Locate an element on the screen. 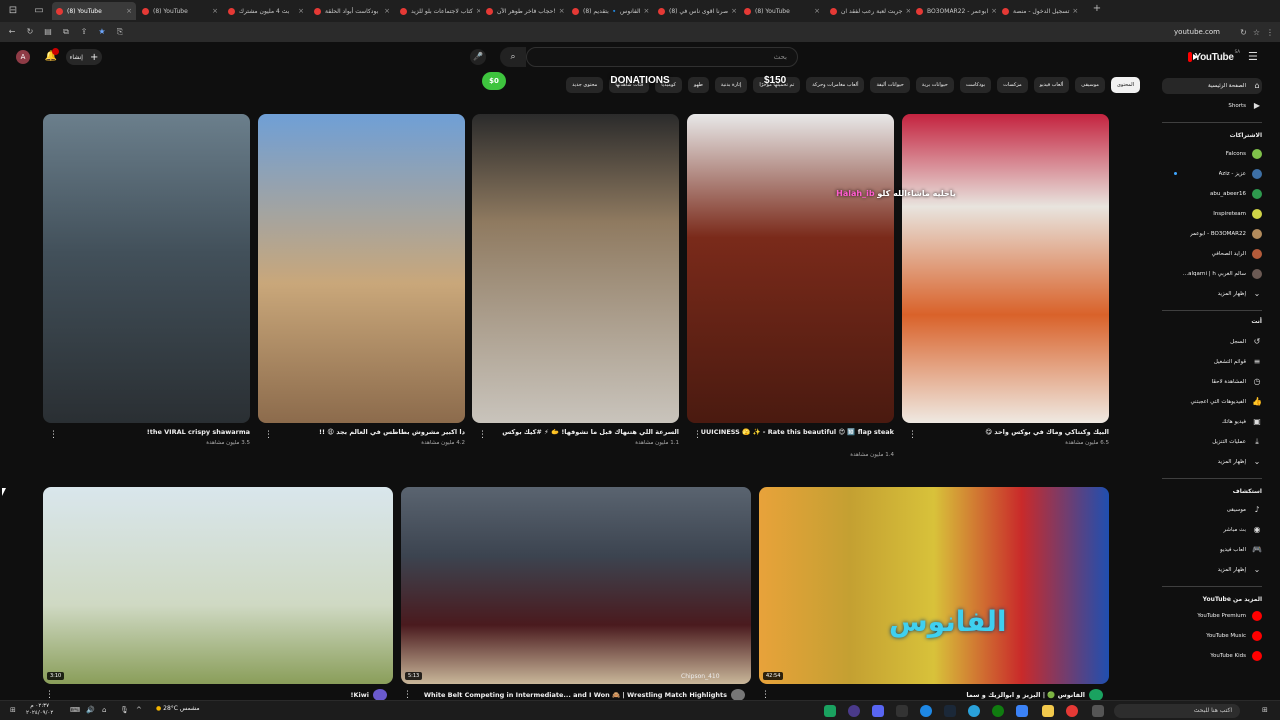 The width and height of the screenshot is (1280, 720). sidebar-item: ◷ المشاهدة لاحقًا is located at coordinates (1212, 382).